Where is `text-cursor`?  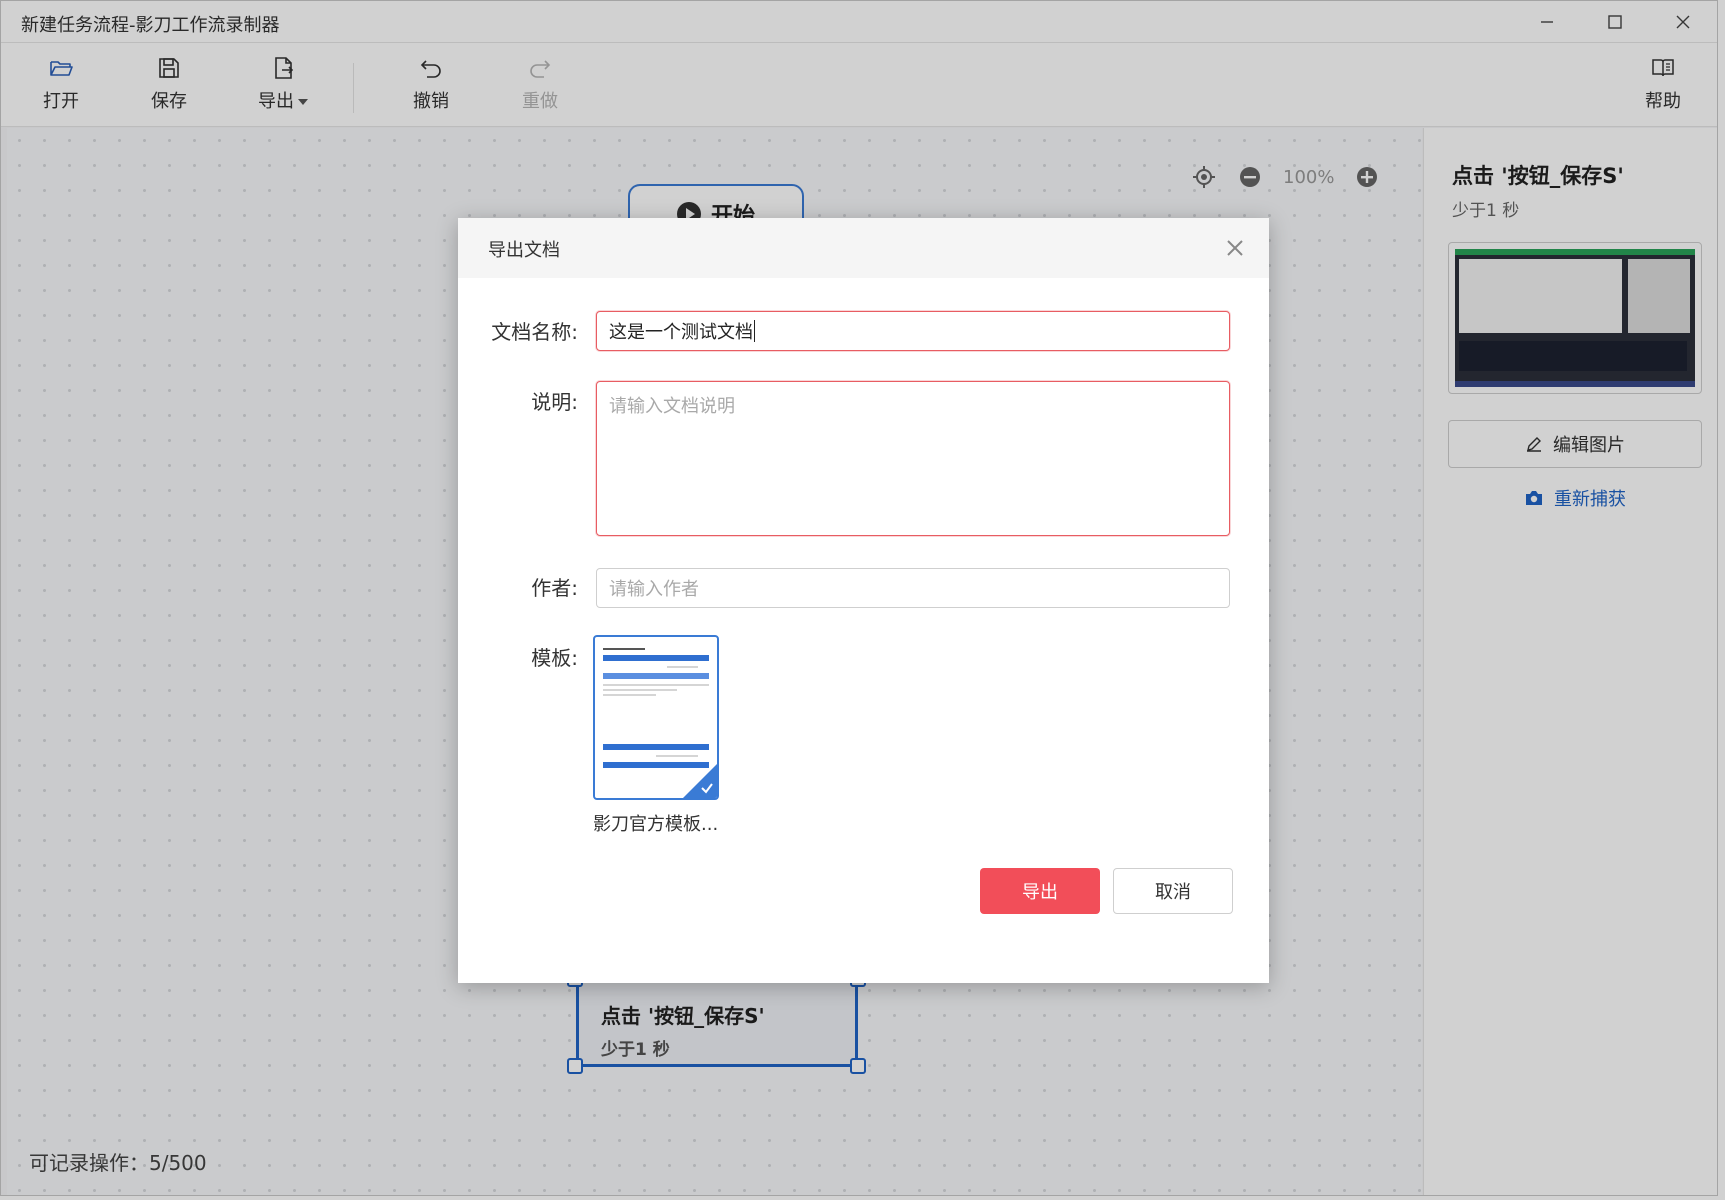 text-cursor is located at coordinates (754, 331).